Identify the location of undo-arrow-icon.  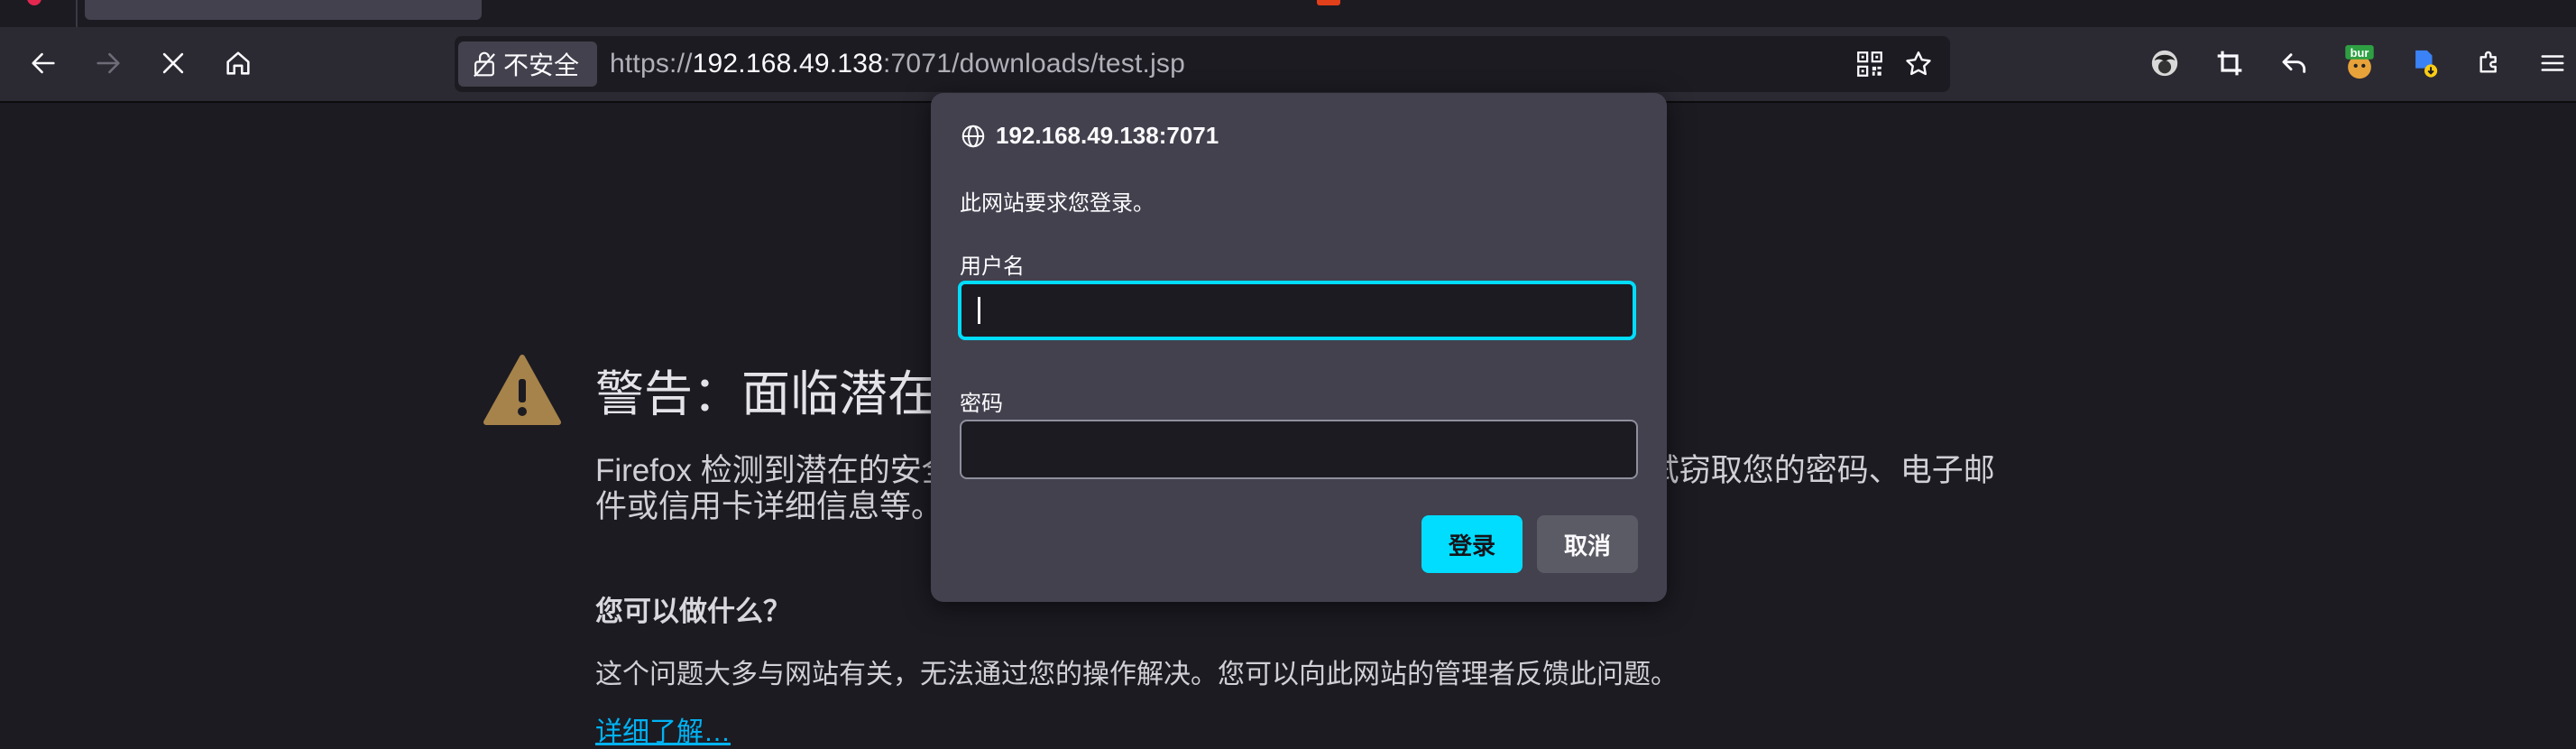
(2294, 63).